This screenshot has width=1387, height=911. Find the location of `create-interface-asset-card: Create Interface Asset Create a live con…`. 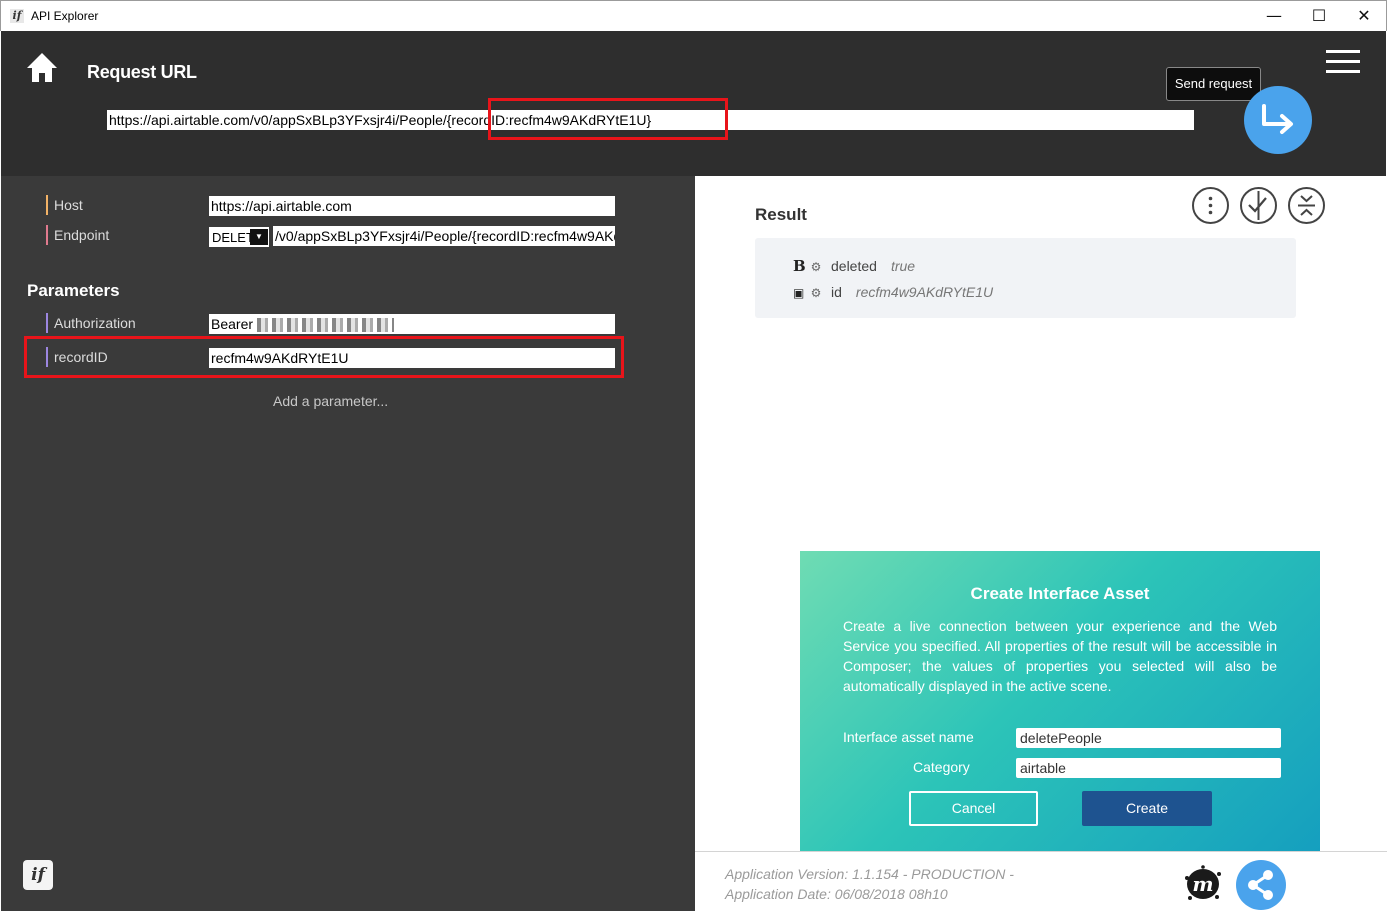

create-interface-asset-card: Create Interface Asset Create a live con… is located at coordinates (1060, 701).